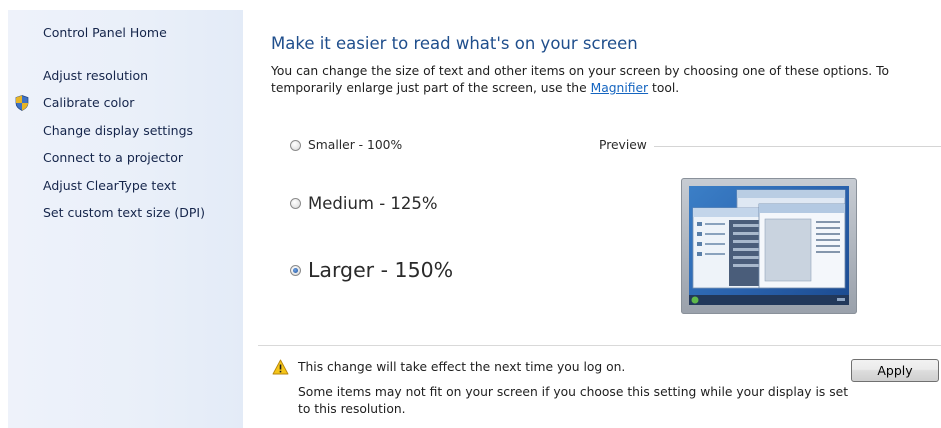  I want to click on uac-shield-icon, so click(22, 103).